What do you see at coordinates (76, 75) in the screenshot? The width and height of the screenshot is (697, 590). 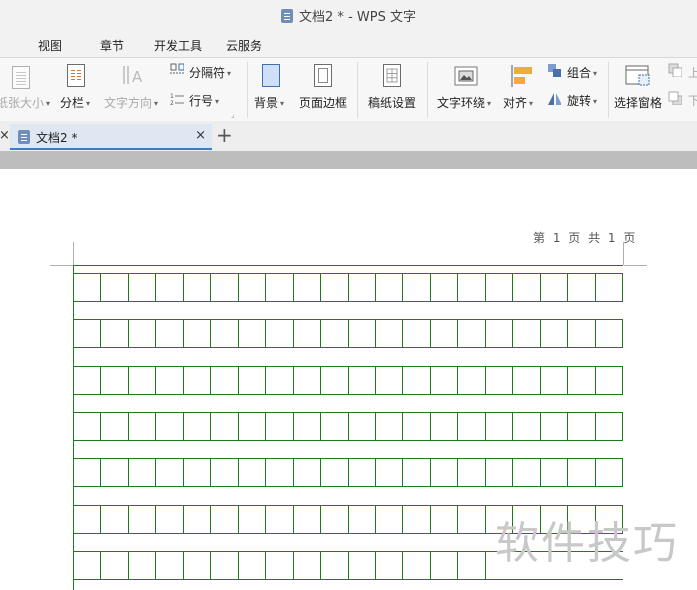 I see `columns-icon` at bounding box center [76, 75].